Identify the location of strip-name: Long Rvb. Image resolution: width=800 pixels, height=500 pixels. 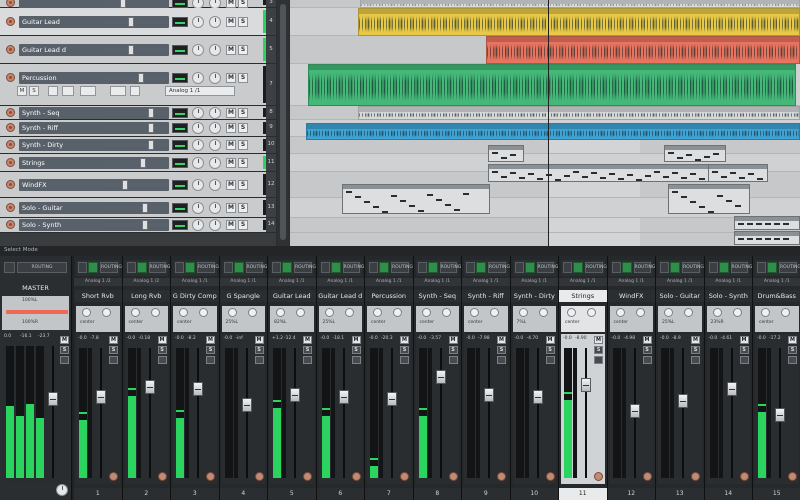
(146, 296).